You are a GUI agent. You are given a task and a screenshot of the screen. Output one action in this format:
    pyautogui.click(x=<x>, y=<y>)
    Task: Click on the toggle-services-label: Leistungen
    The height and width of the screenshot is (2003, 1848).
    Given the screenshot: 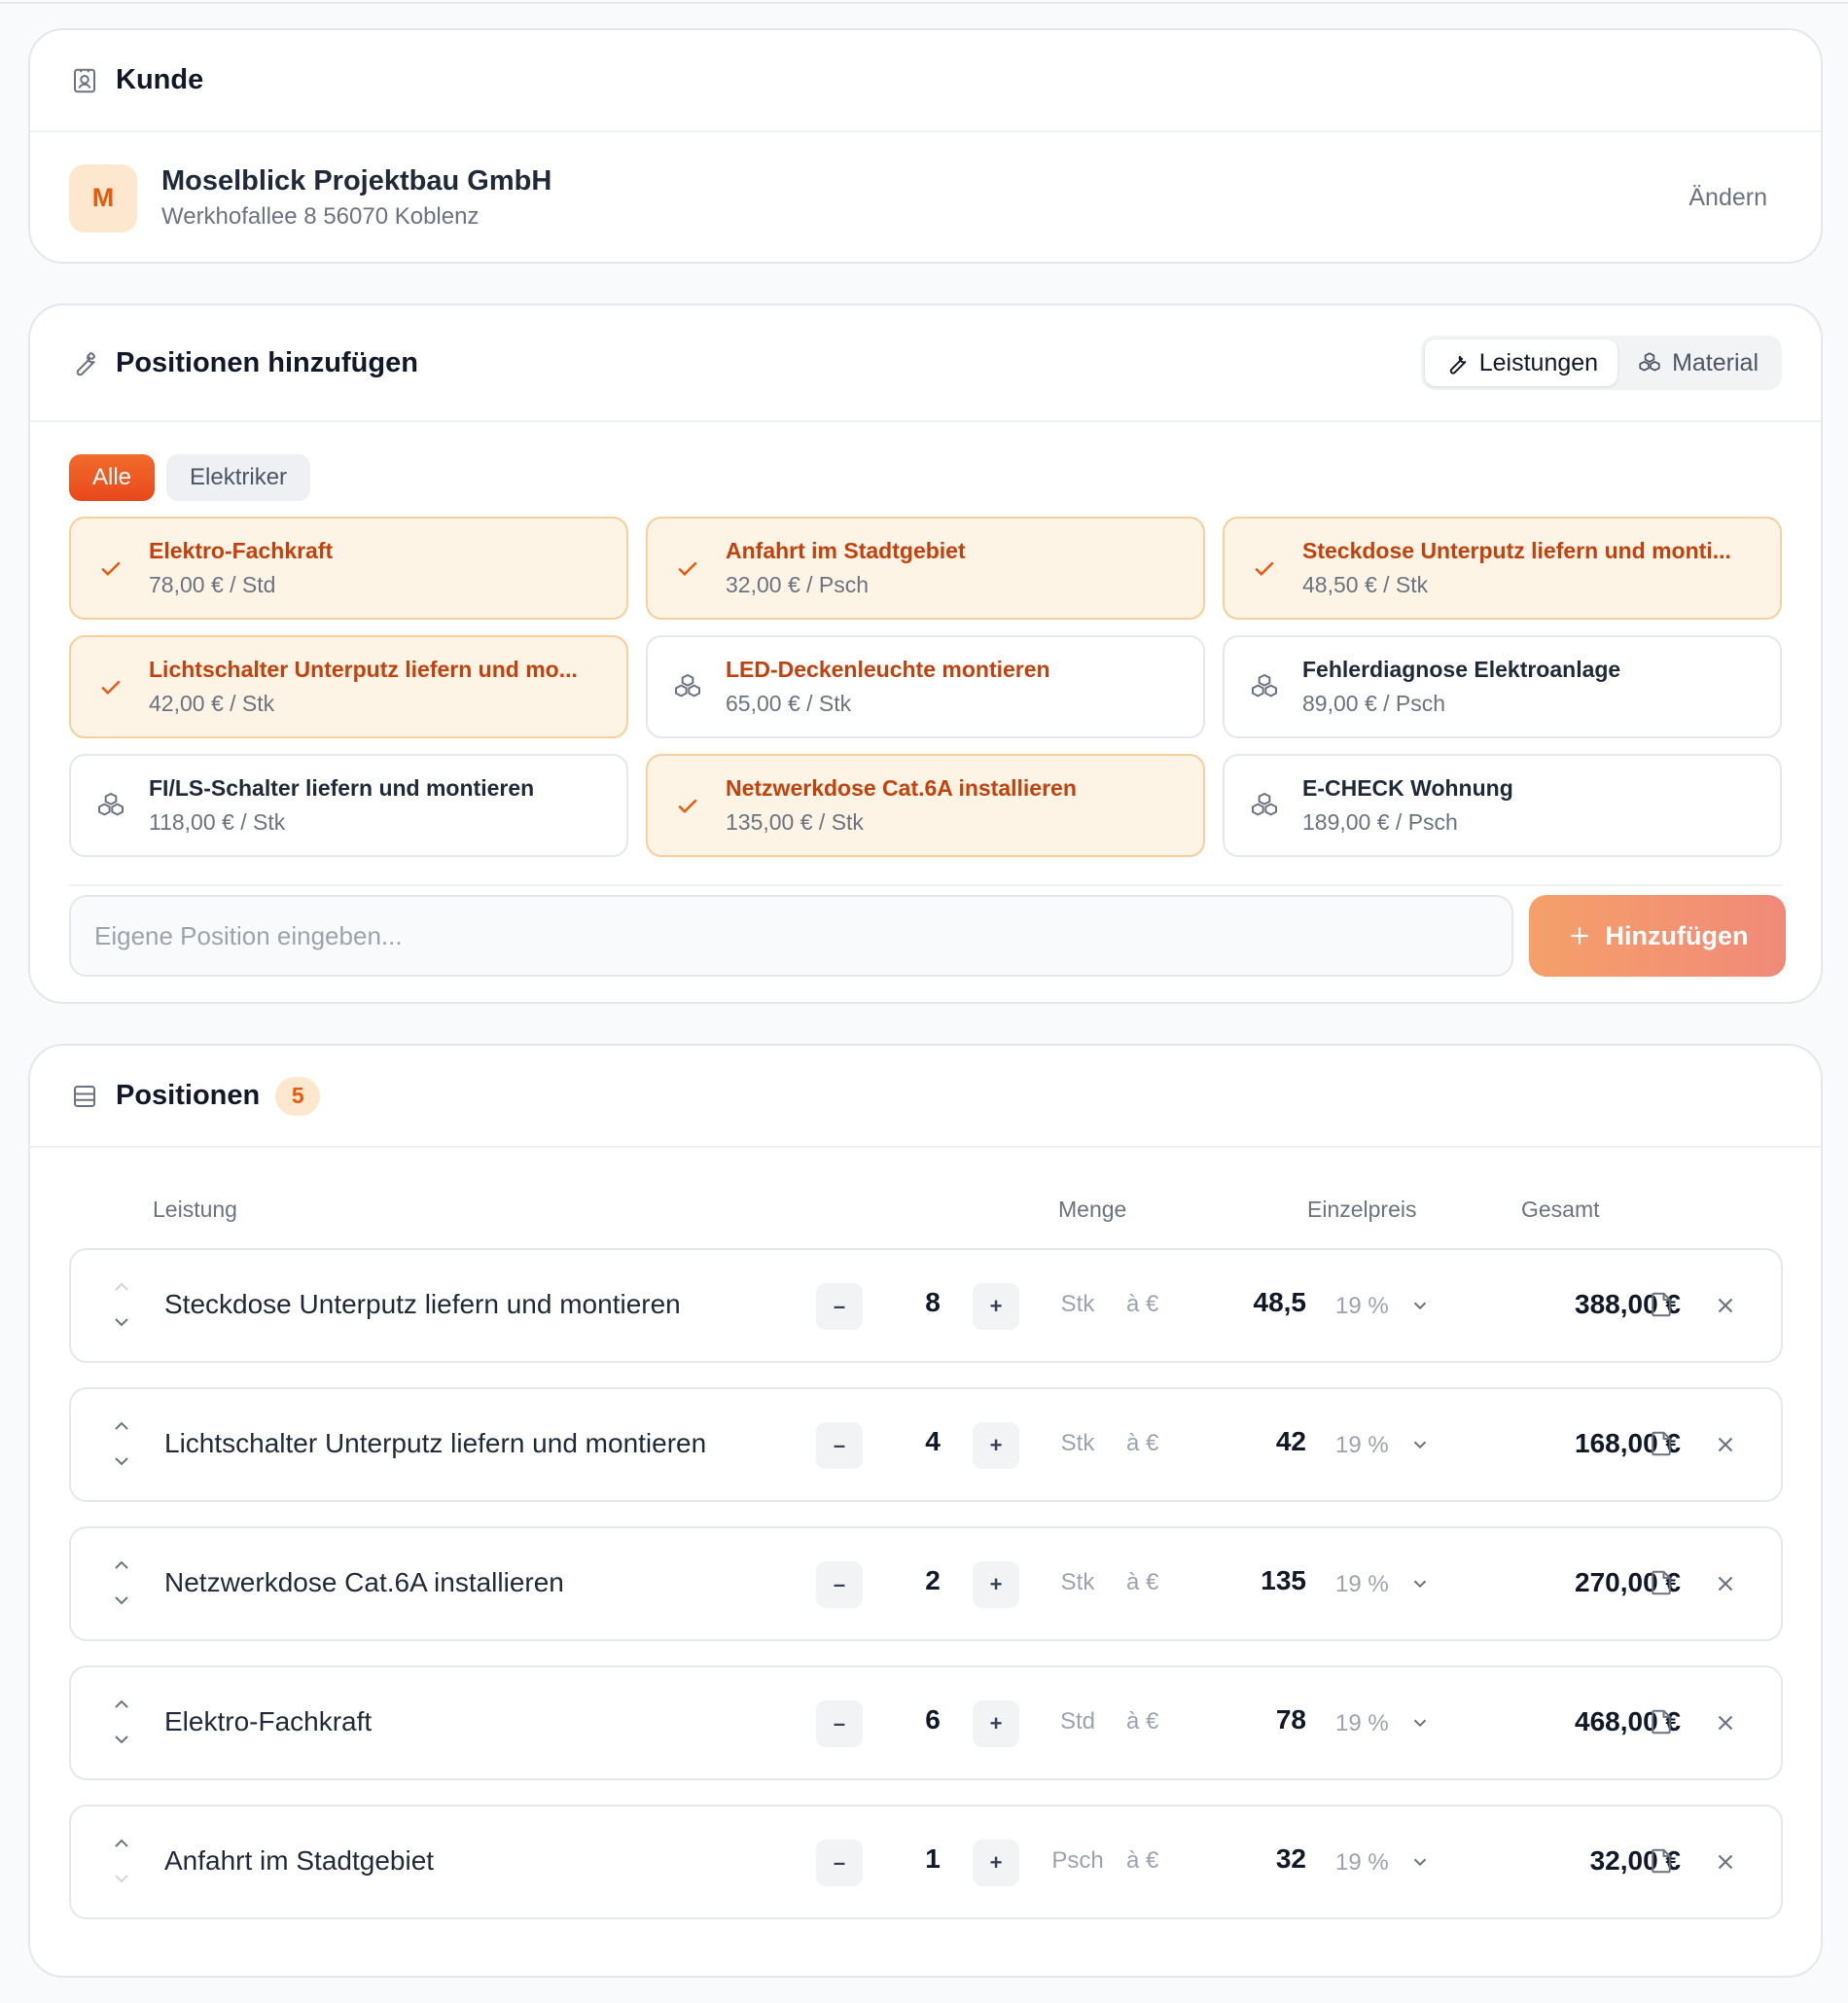 What is the action you would take?
    pyautogui.click(x=1538, y=362)
    